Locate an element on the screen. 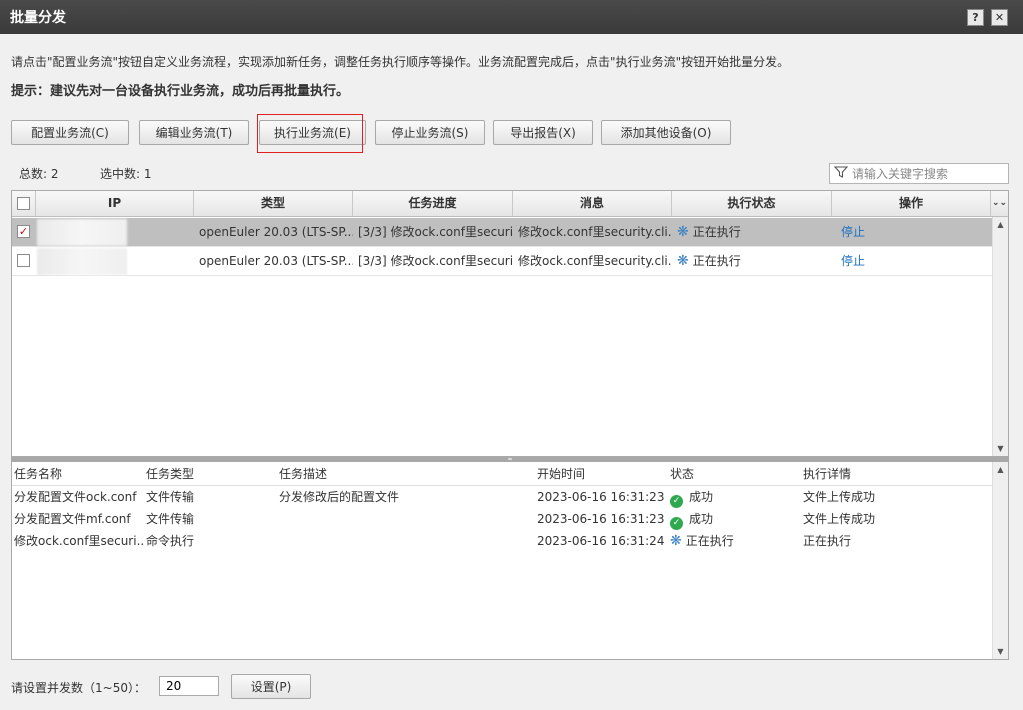  total-label: 总数: is located at coordinates (33, 174).